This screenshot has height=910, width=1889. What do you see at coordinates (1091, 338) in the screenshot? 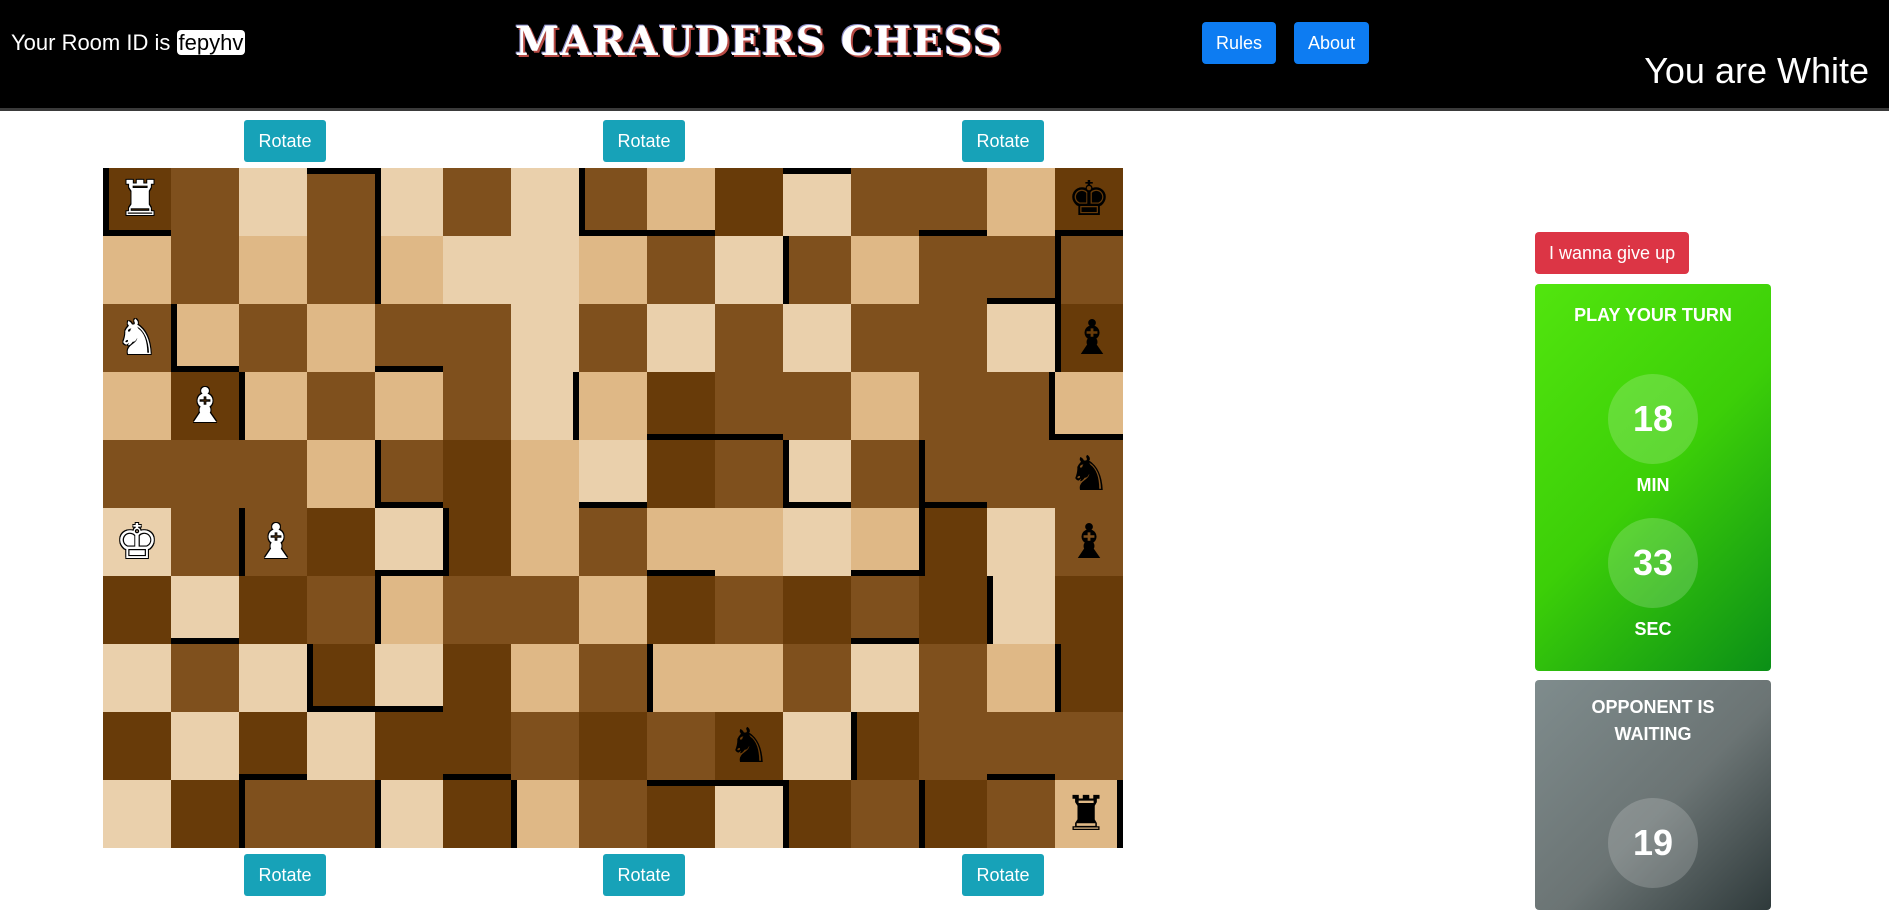
I see `black-bishop-piece: ♝` at bounding box center [1091, 338].